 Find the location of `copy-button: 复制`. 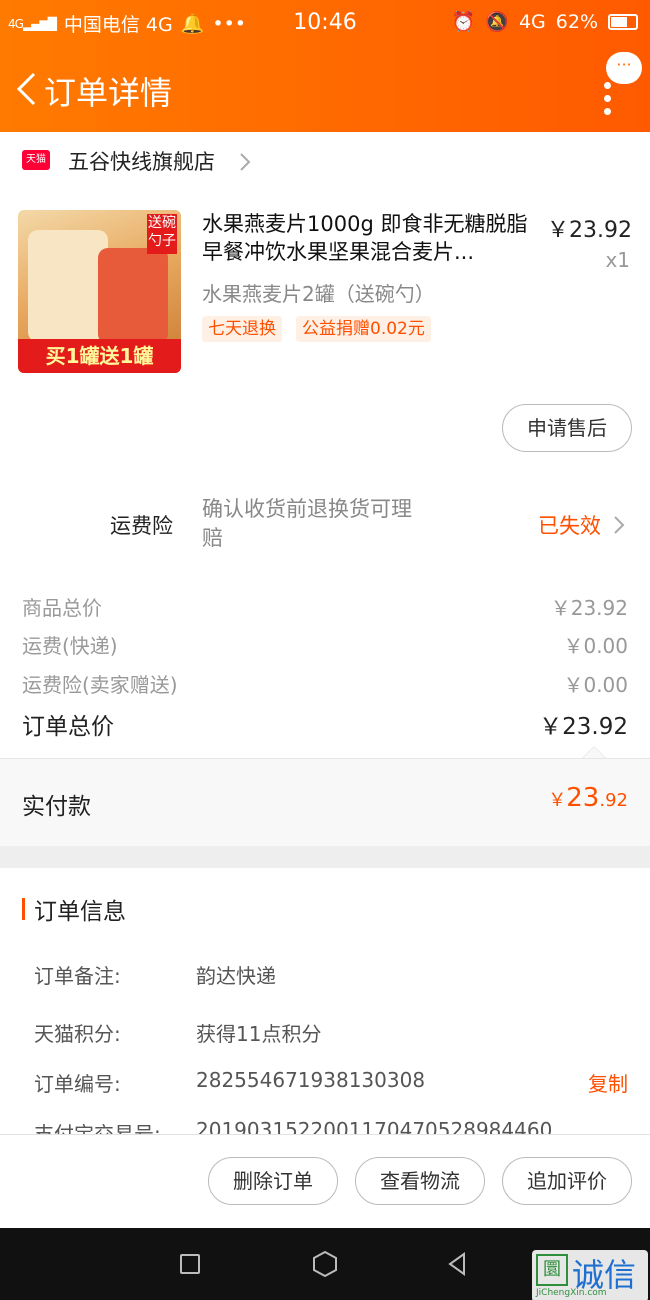

copy-button: 复制 is located at coordinates (608, 1082).